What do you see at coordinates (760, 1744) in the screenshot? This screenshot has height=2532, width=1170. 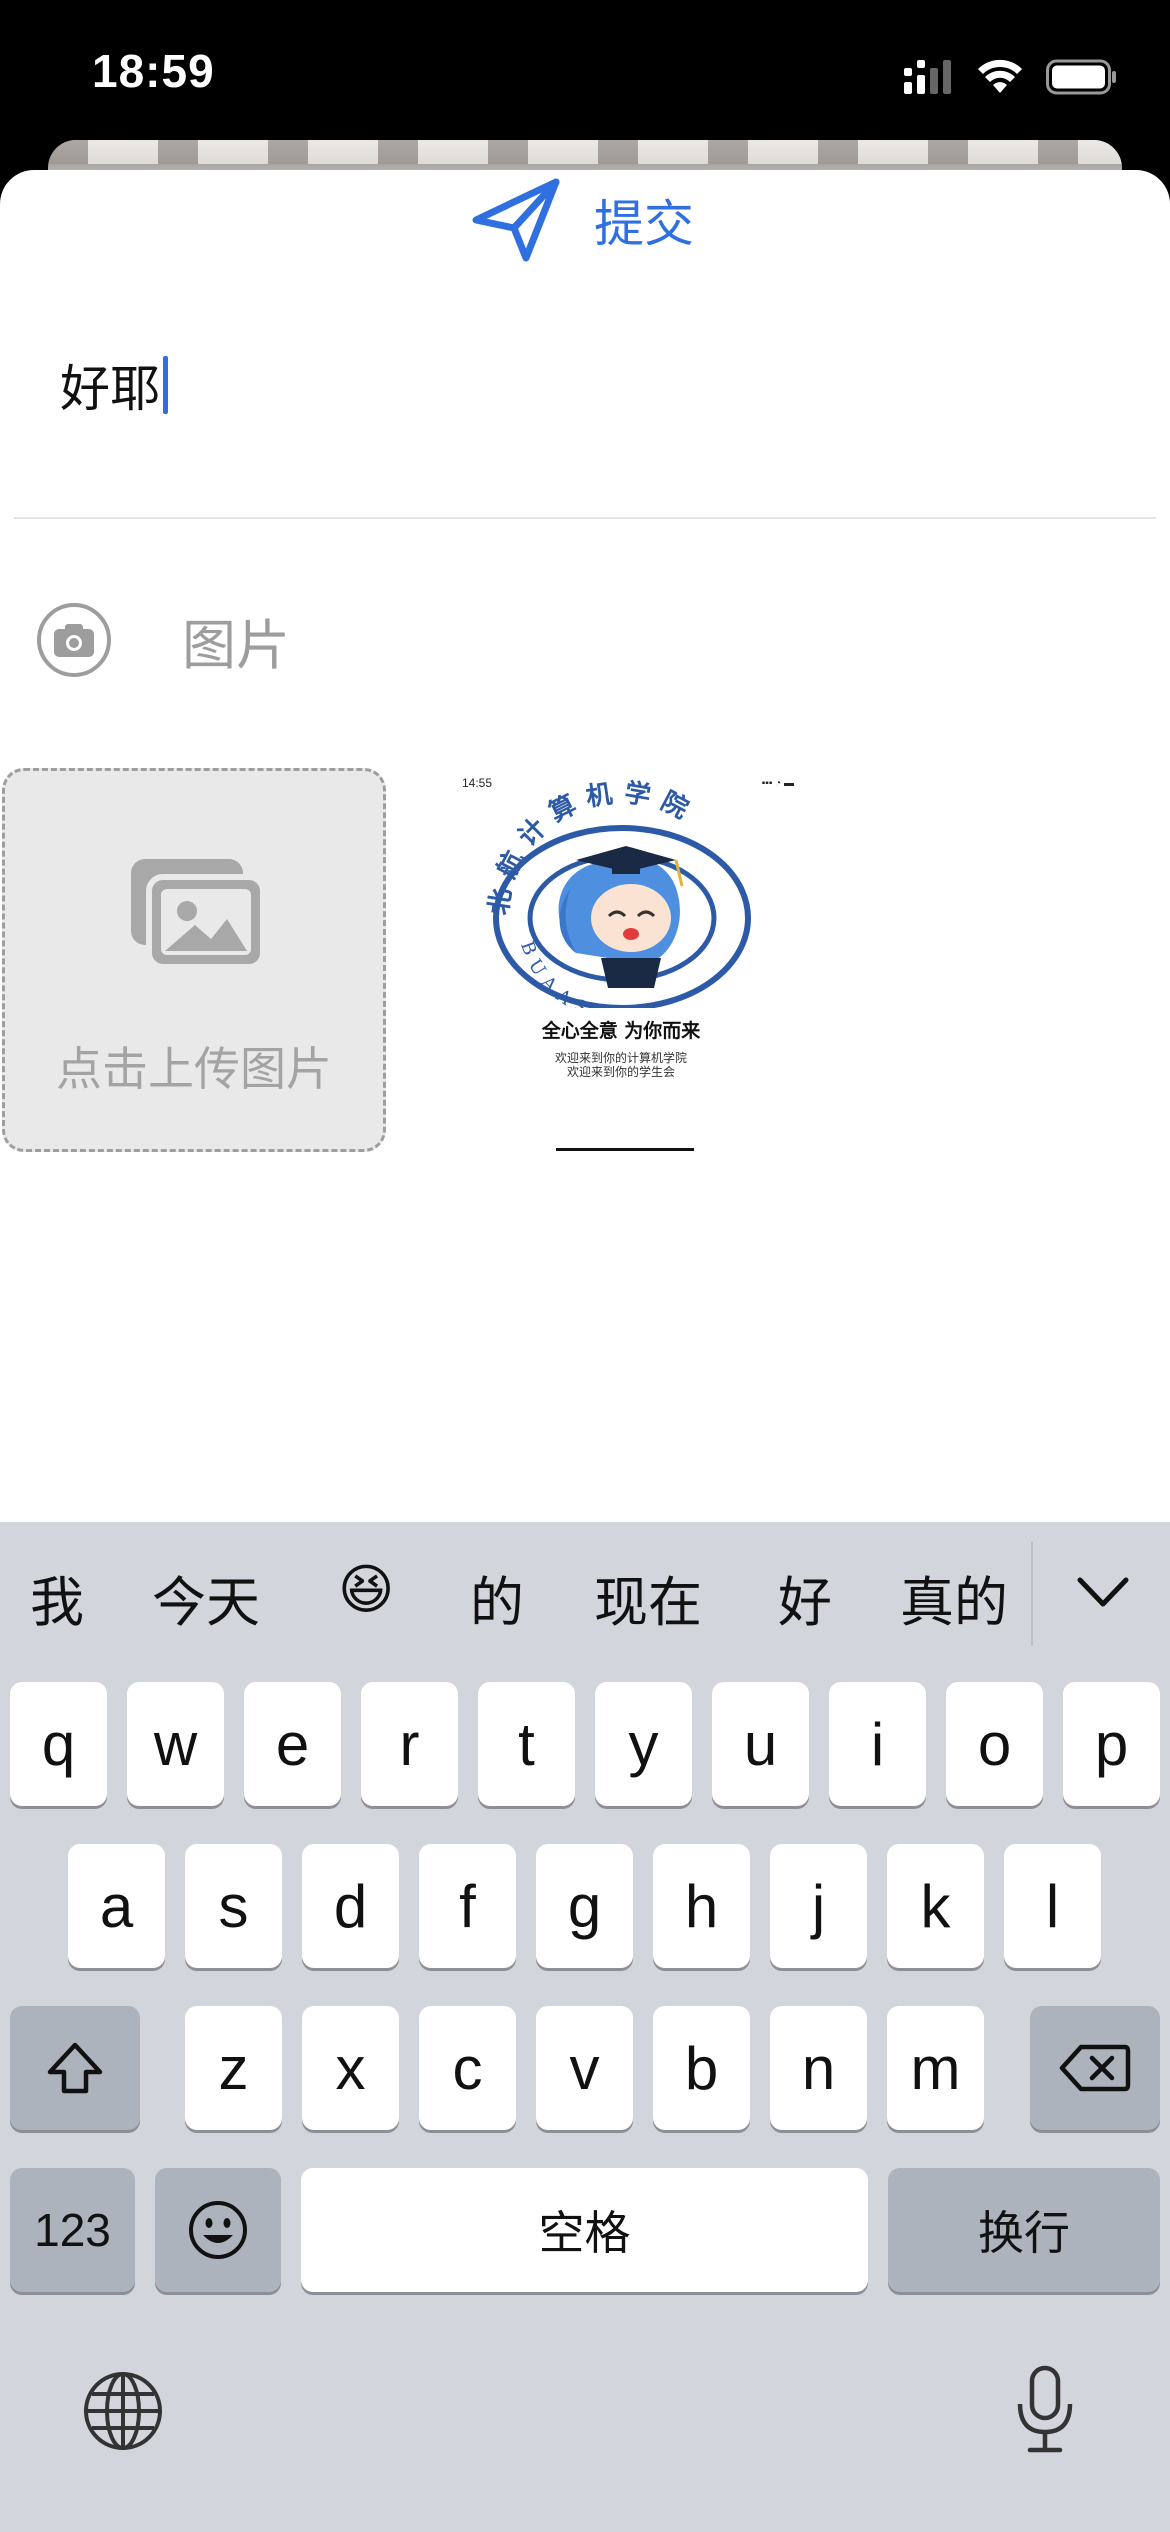 I see `key-u: u` at bounding box center [760, 1744].